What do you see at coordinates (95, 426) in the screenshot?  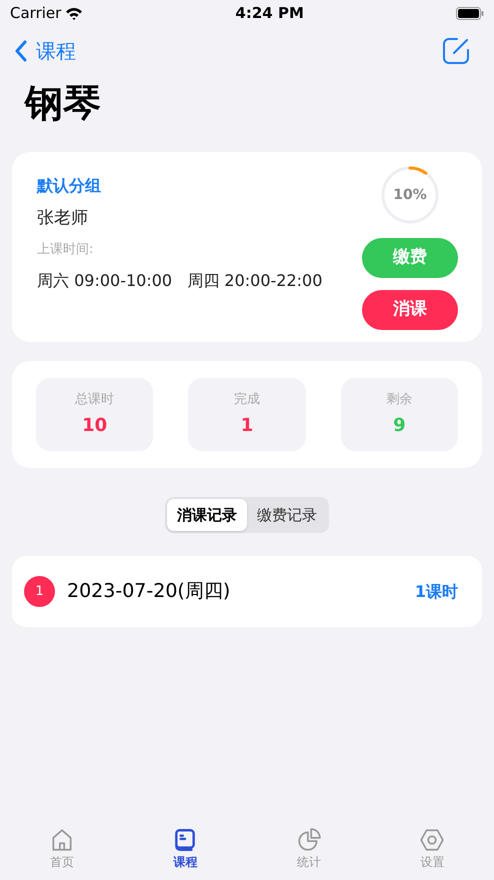 I see `stat-value: 10` at bounding box center [95, 426].